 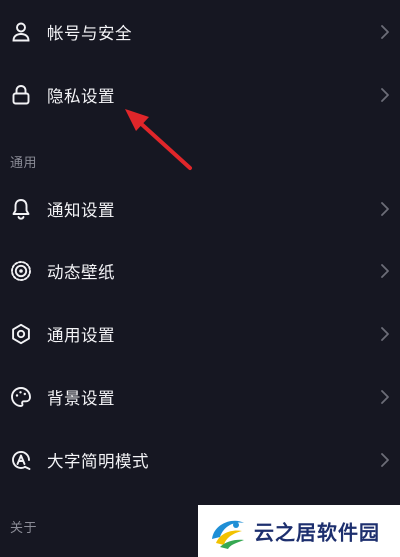 What do you see at coordinates (200, 209) in the screenshot?
I see `menu-item-notifications: 通知设置` at bounding box center [200, 209].